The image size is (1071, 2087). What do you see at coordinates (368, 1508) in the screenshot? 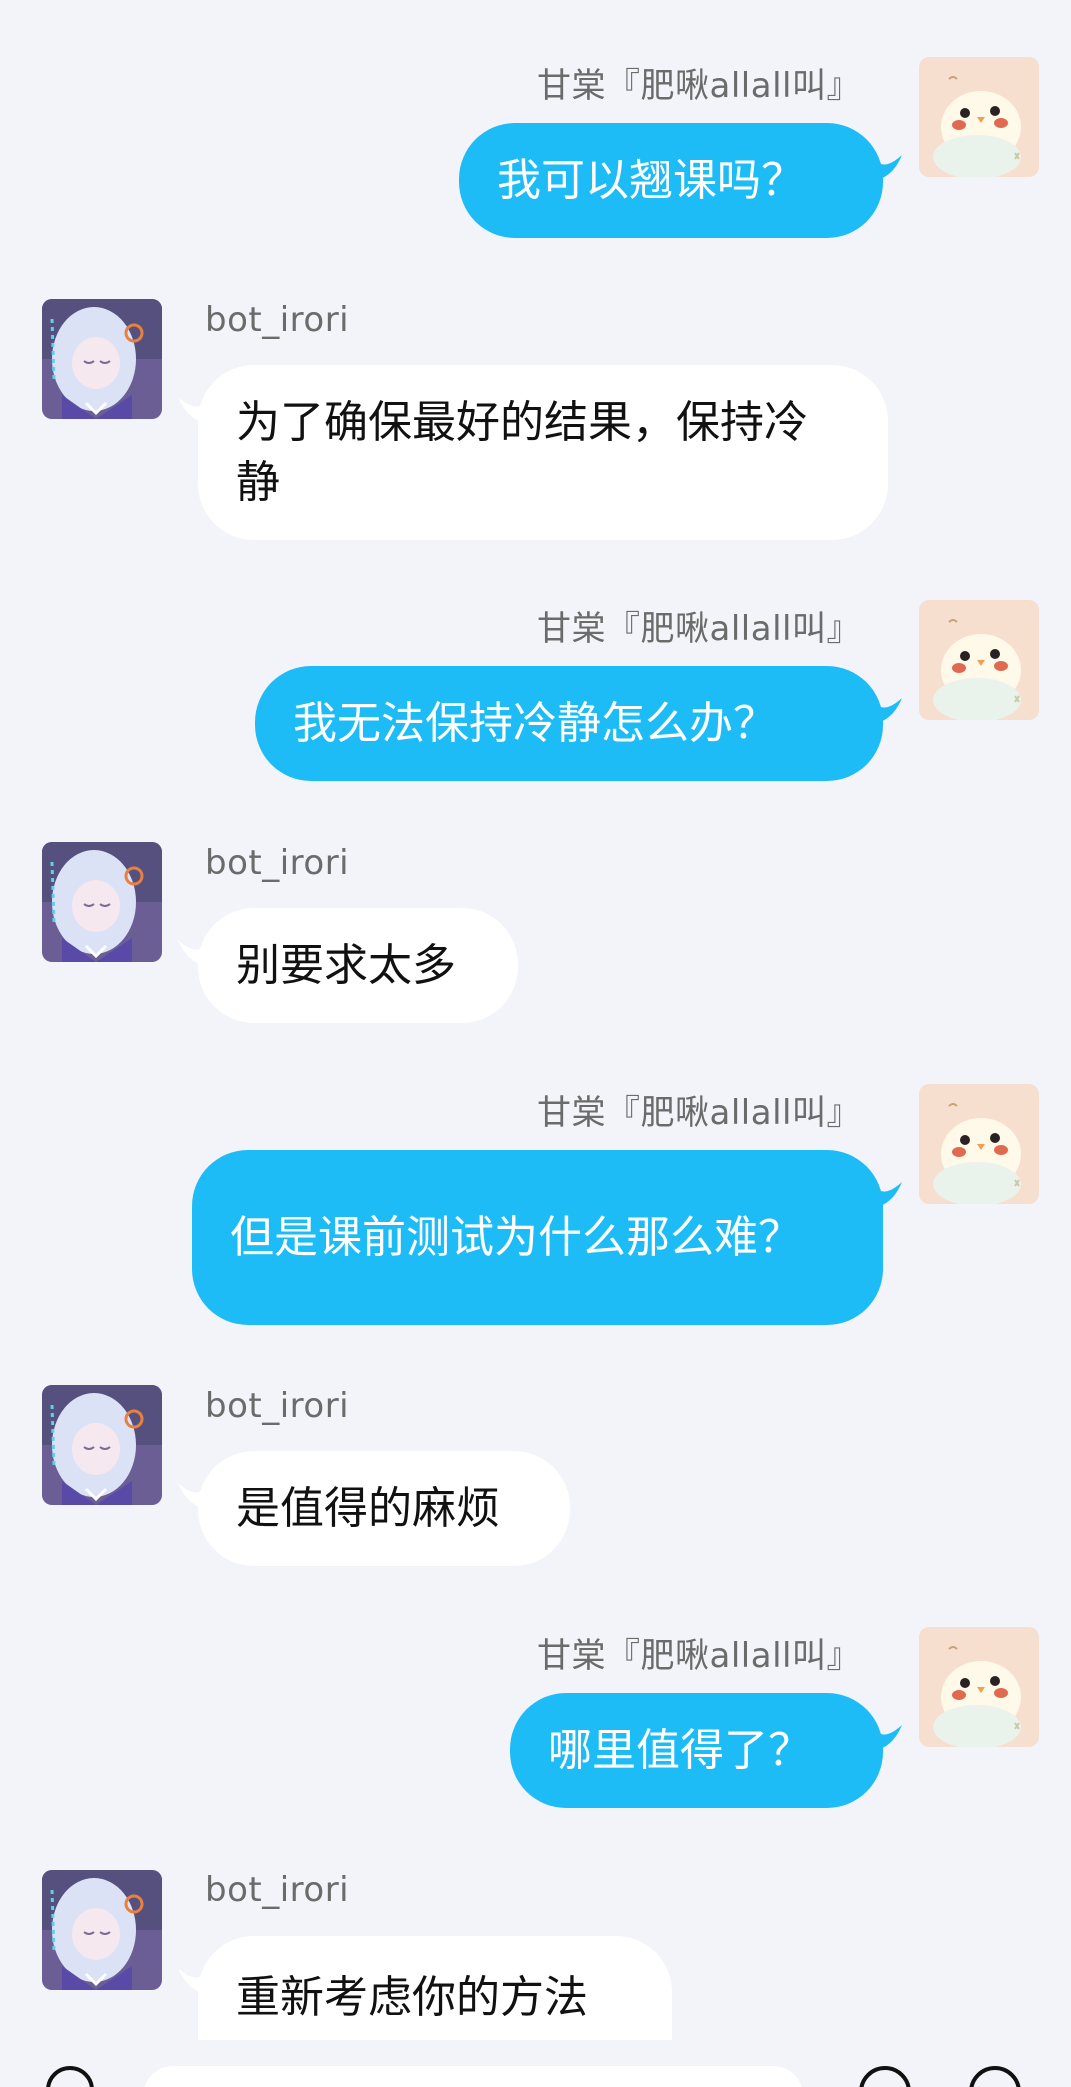
I see `message-text: 是值得的麻烦` at bounding box center [368, 1508].